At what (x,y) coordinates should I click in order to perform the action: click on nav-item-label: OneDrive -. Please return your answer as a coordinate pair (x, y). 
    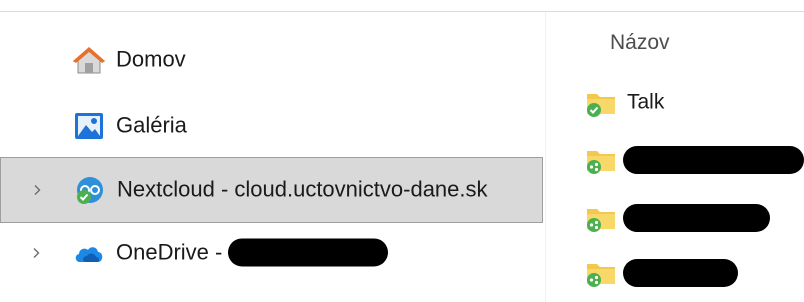
    Looking at the image, I should click on (252, 252).